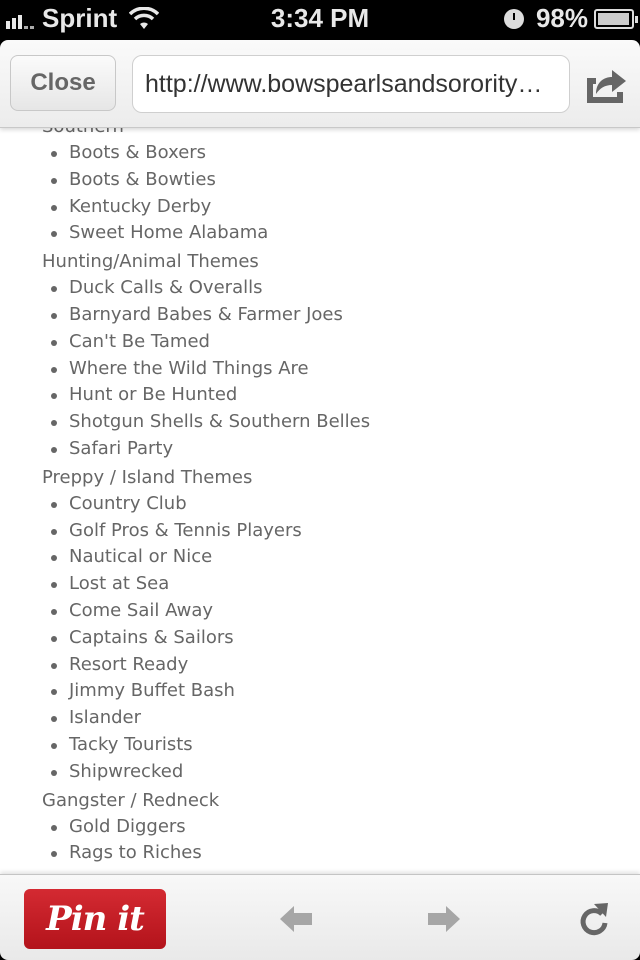 Image resolution: width=640 pixels, height=960 pixels. Describe the element at coordinates (443, 919) in the screenshot. I see `forward-arrow-icon` at that location.